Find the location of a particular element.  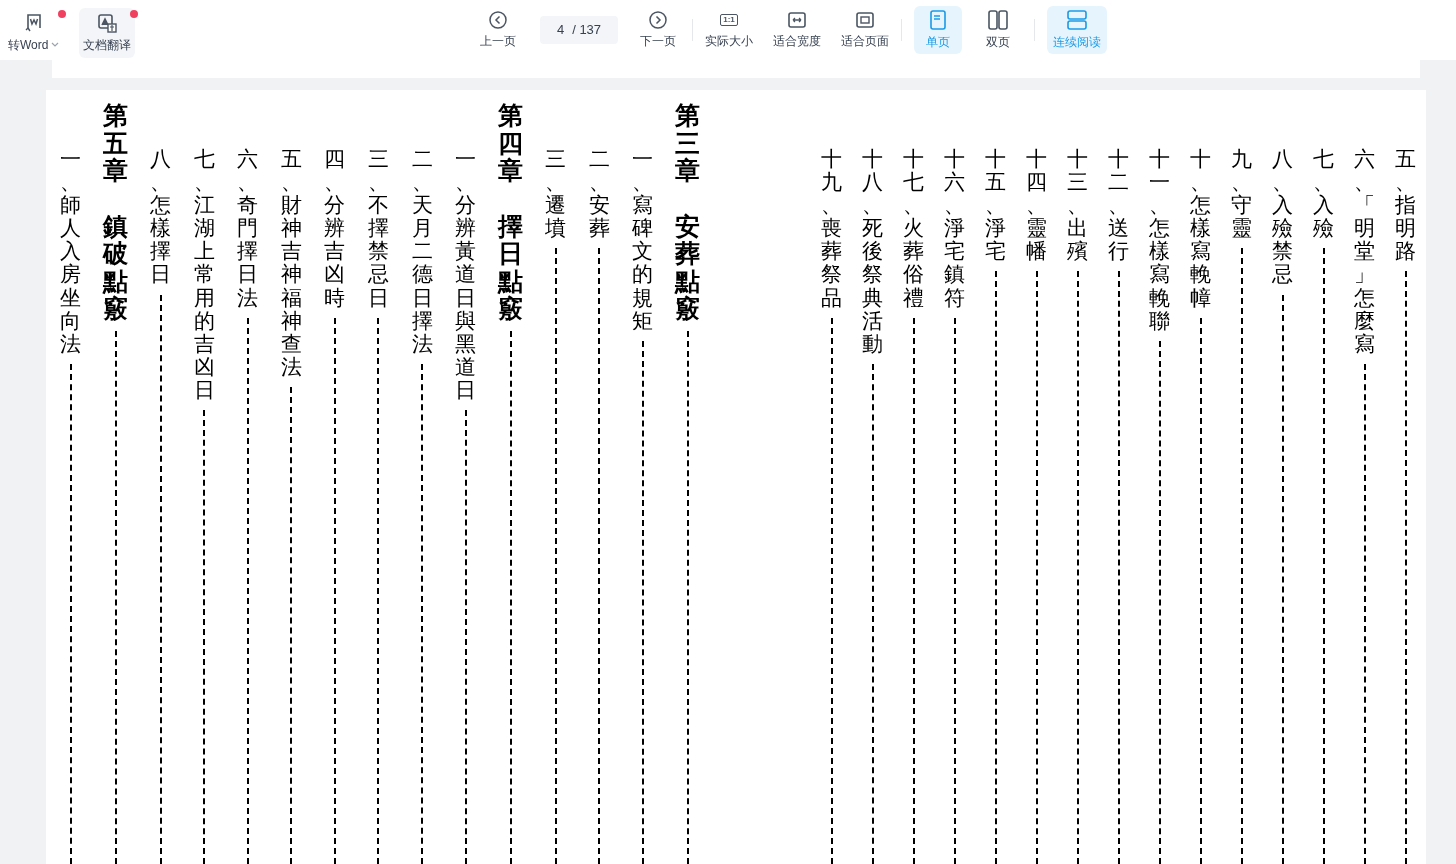

fit-width-icon is located at coordinates (797, 19).